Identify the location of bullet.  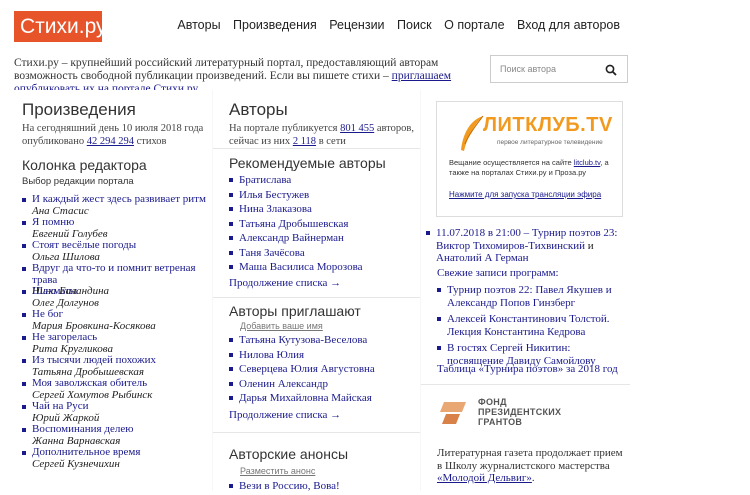
(428, 233).